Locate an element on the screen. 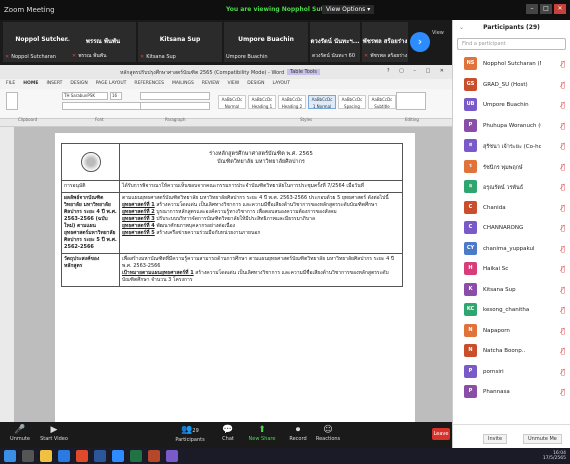  muted-mic-icon: ✕ is located at coordinates (142, 57).